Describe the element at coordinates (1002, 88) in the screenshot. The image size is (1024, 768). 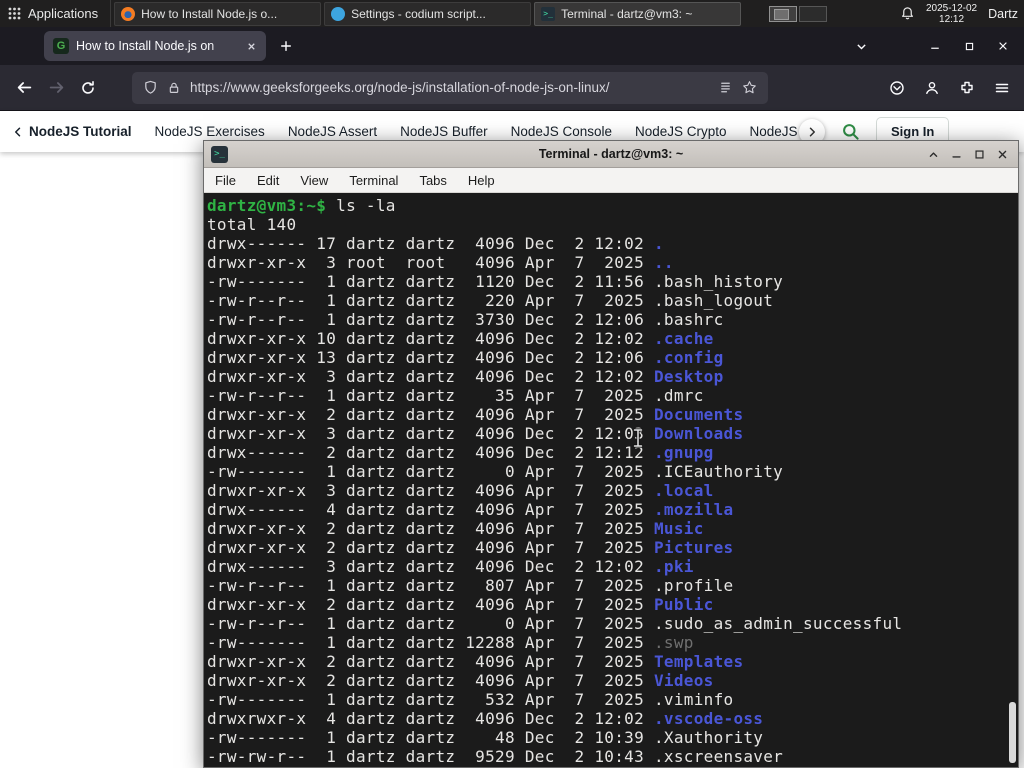
I see `menu-icon` at that location.